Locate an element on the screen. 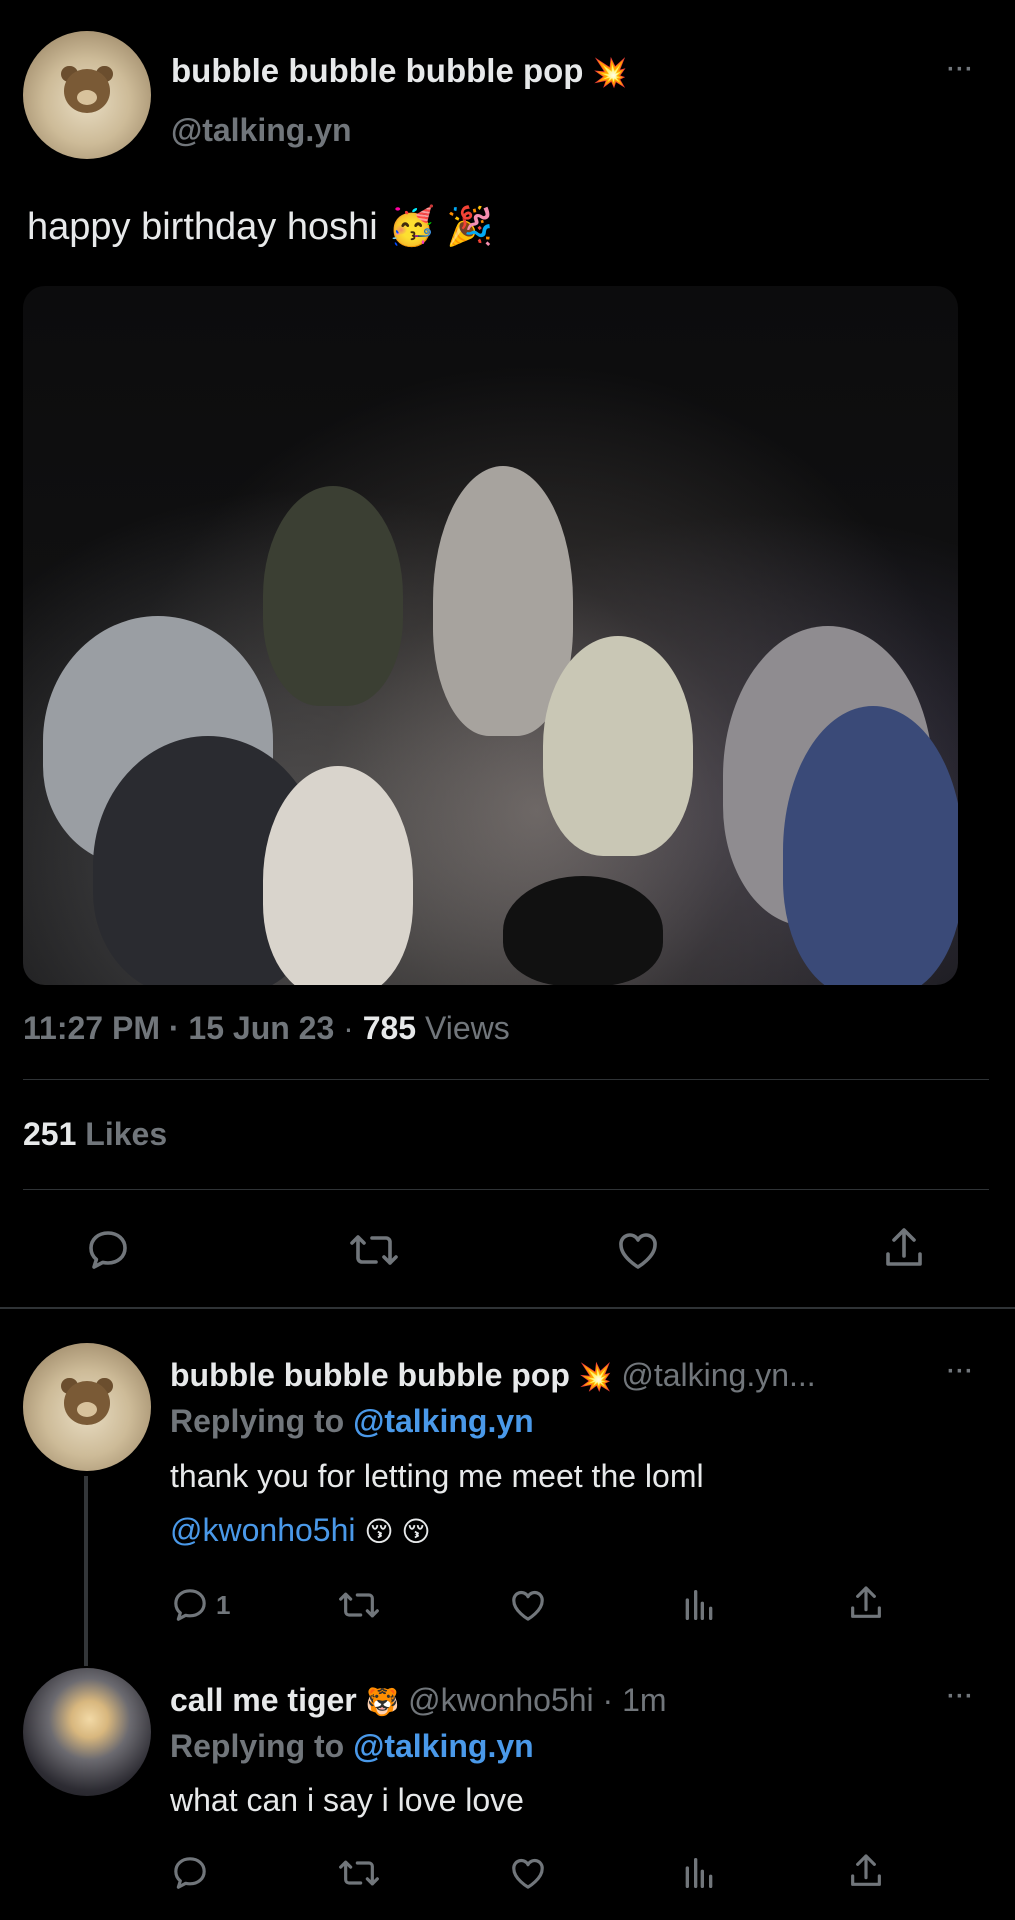  likes-stat: 251 Likes is located at coordinates (95, 1134).